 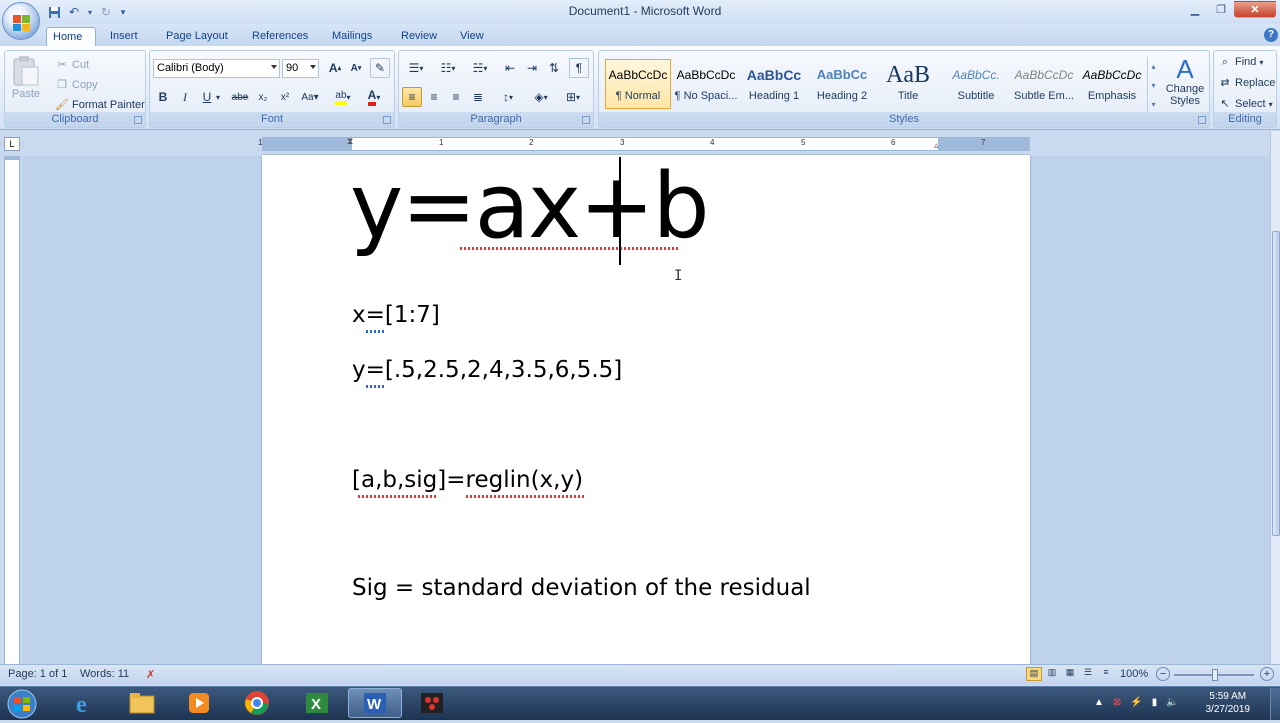 I want to click on shrink-font-button: A ▾, so click(x=356, y=68).